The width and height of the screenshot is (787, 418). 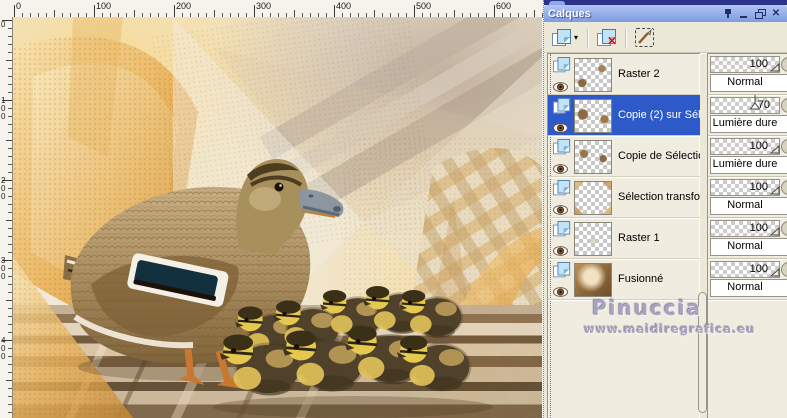 I want to click on layer-name: Sélection transforme, so click(x=659, y=197).